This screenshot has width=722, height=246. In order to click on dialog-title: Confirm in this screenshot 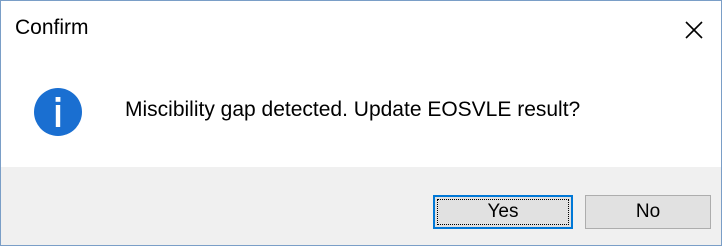, I will do `click(52, 27)`.